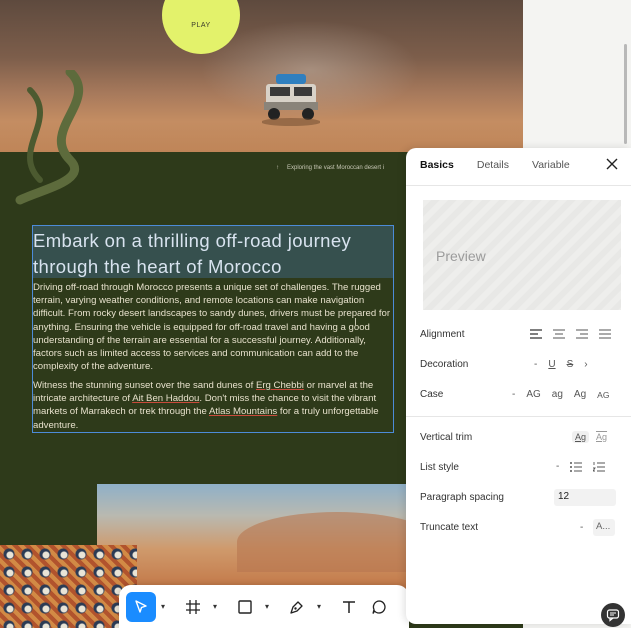  I want to click on bulleted-list-button, so click(576, 466).